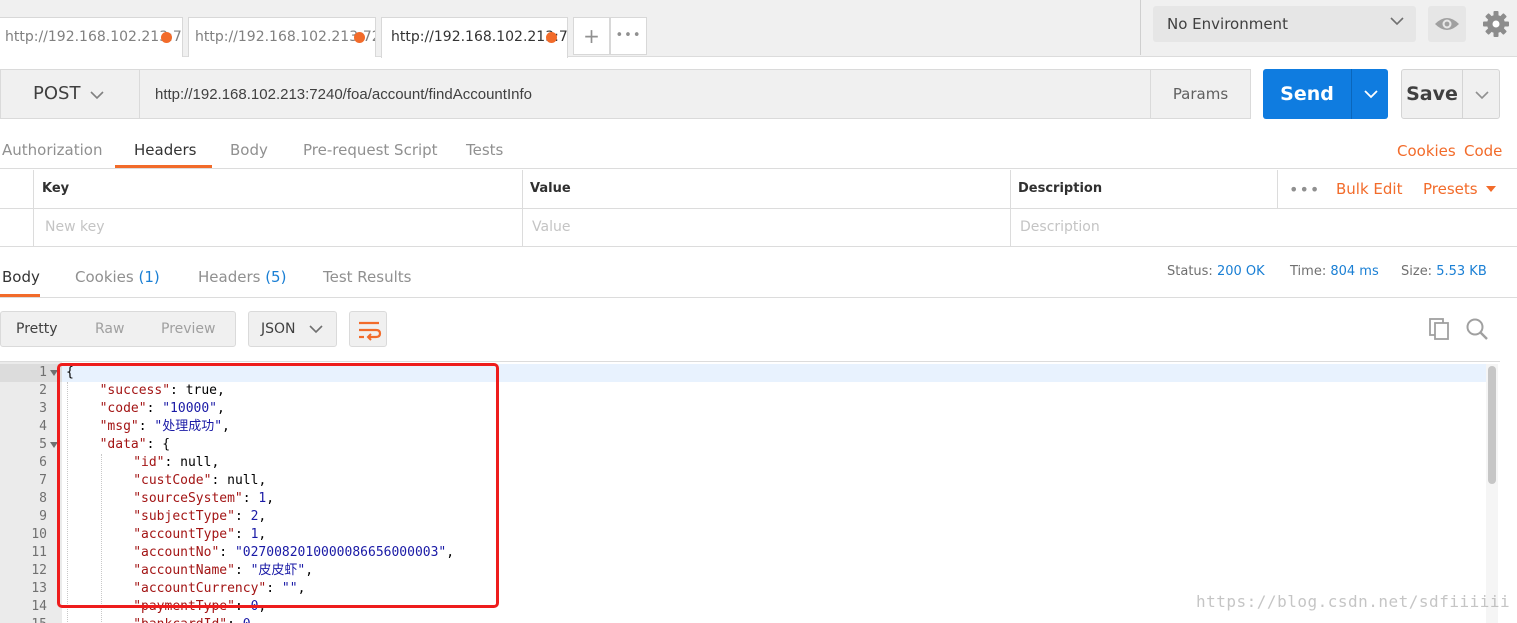  What do you see at coordinates (188, 329) in the screenshot?
I see `view-mode-preview: Preview` at bounding box center [188, 329].